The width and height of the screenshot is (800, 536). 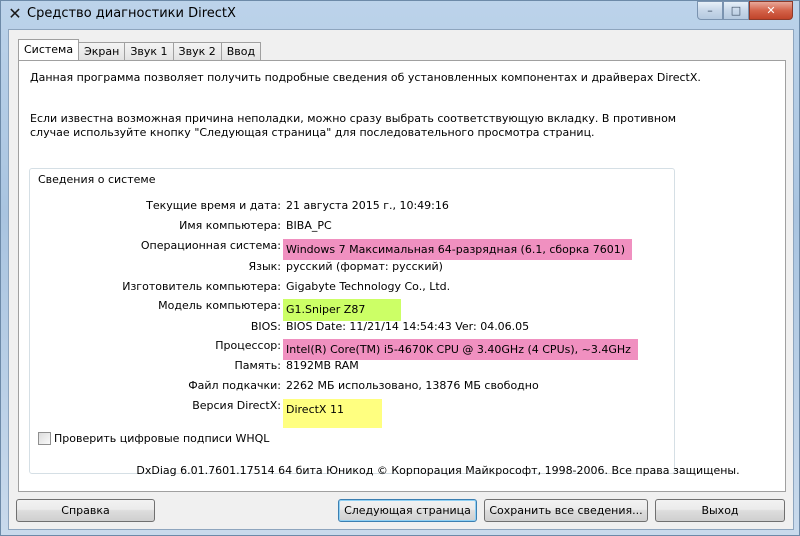 I want to click on minimize-button: –, so click(x=710, y=10).